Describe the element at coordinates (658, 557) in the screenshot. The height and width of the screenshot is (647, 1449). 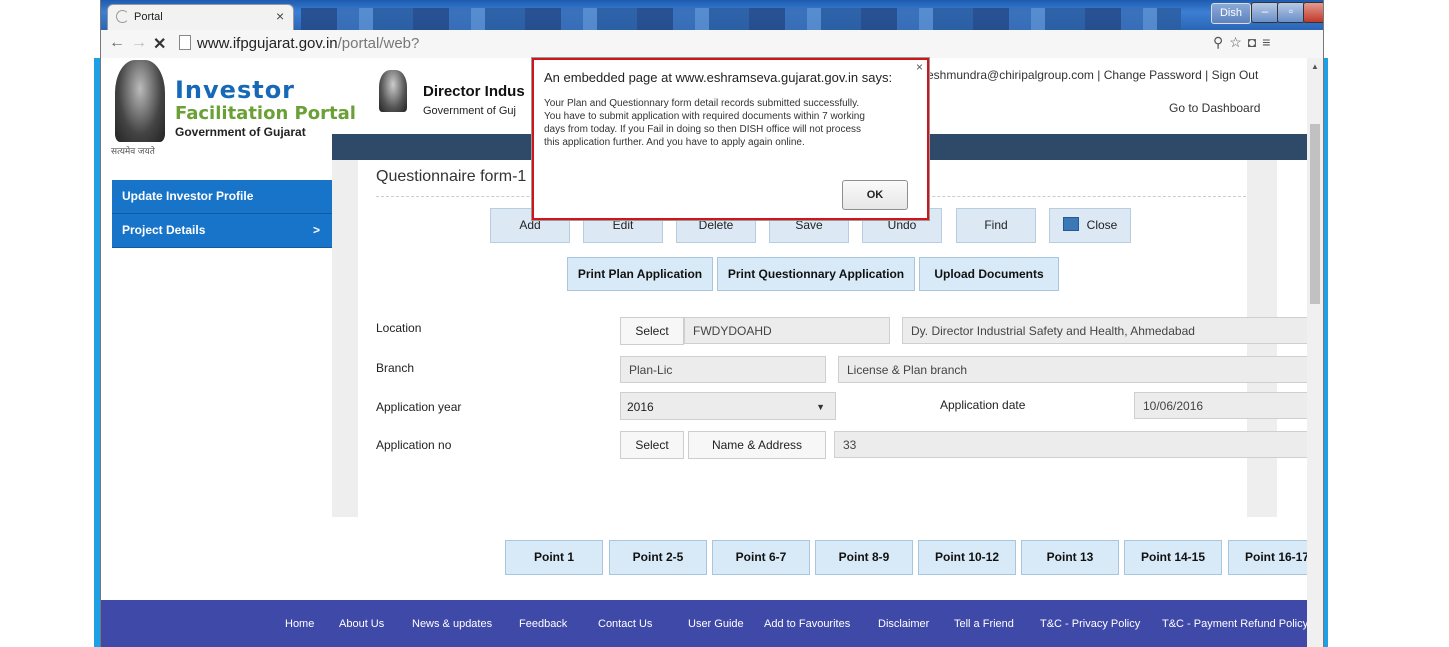
I see `point-2-5-button: Point 2-5` at that location.